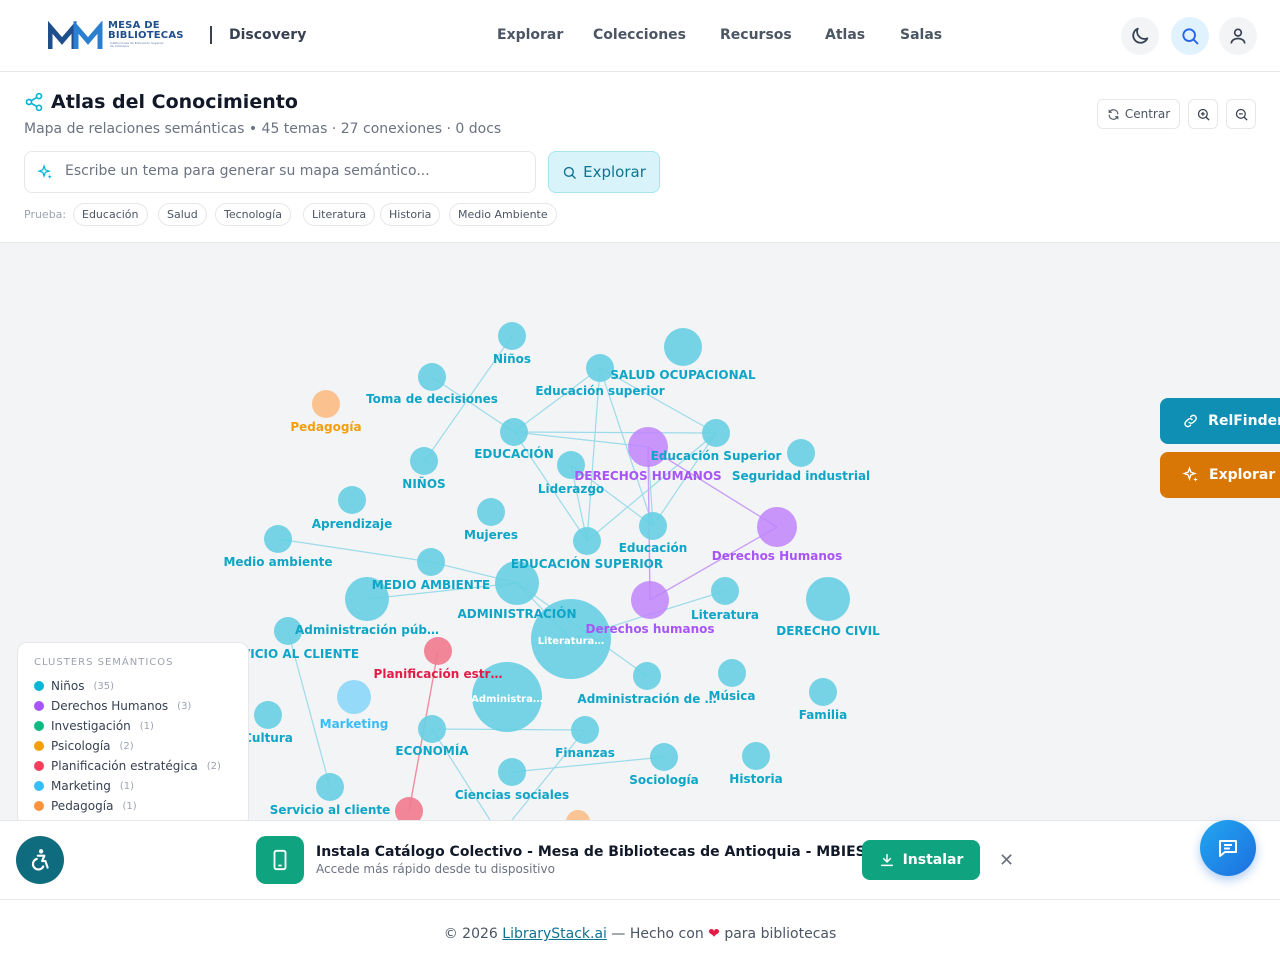  Describe the element at coordinates (253, 214) in the screenshot. I see `suggestion-chip-tecnologia: Tecnología` at that location.